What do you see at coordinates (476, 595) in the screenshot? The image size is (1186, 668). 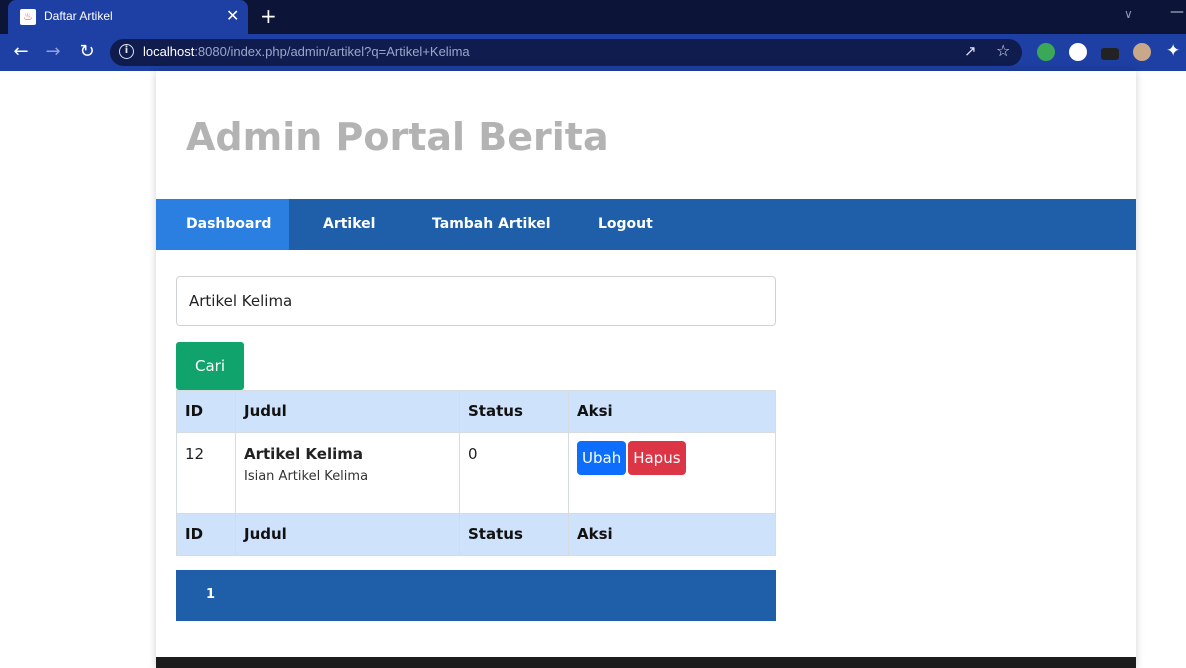 I see `pagination: 1` at bounding box center [476, 595].